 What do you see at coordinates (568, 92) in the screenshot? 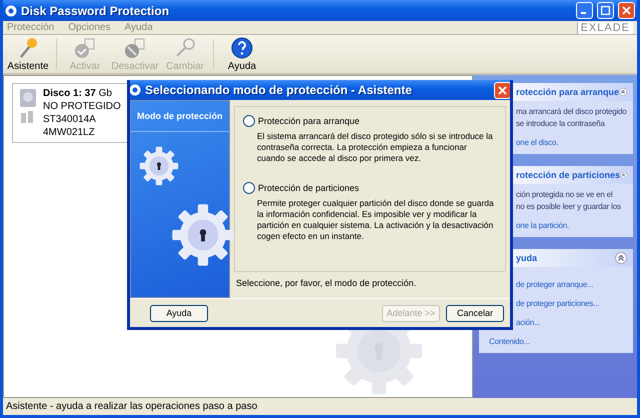
I see `task-card-title: rotección para arranque` at bounding box center [568, 92].